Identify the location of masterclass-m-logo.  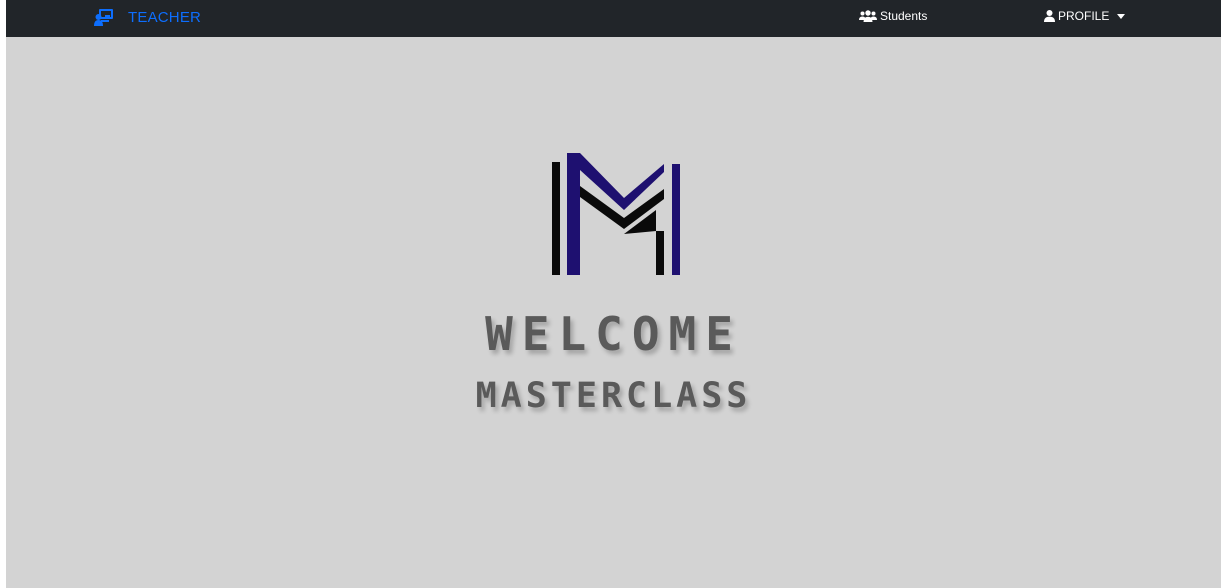
(616, 214).